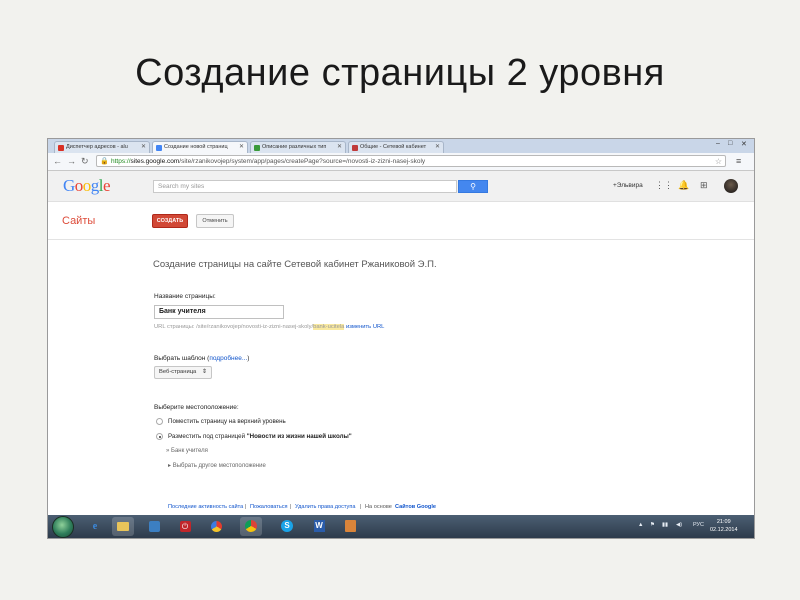  I want to click on change-url-link: изменить URL, so click(365, 327).